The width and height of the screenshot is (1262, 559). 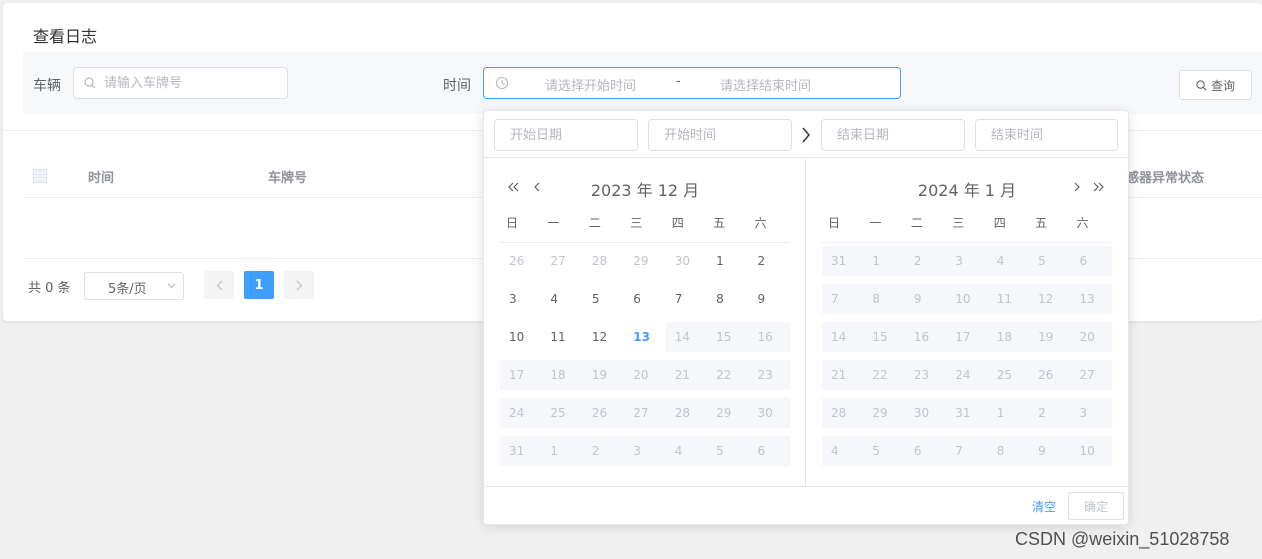 I want to click on weekday-header: 日 一 二 三 四 五 六, so click(x=967, y=228).